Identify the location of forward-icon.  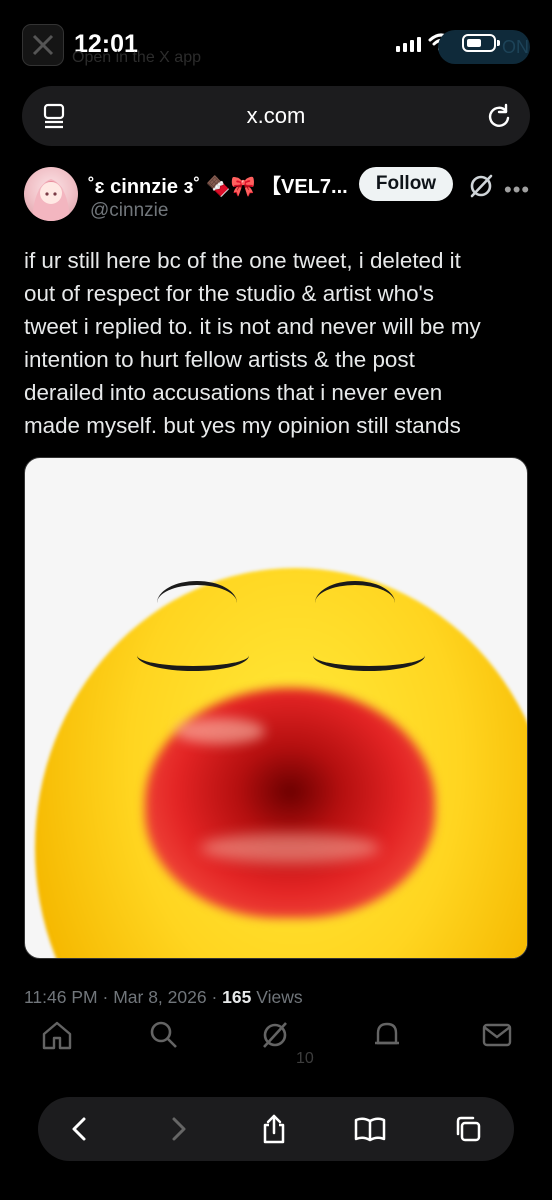
(179, 1129).